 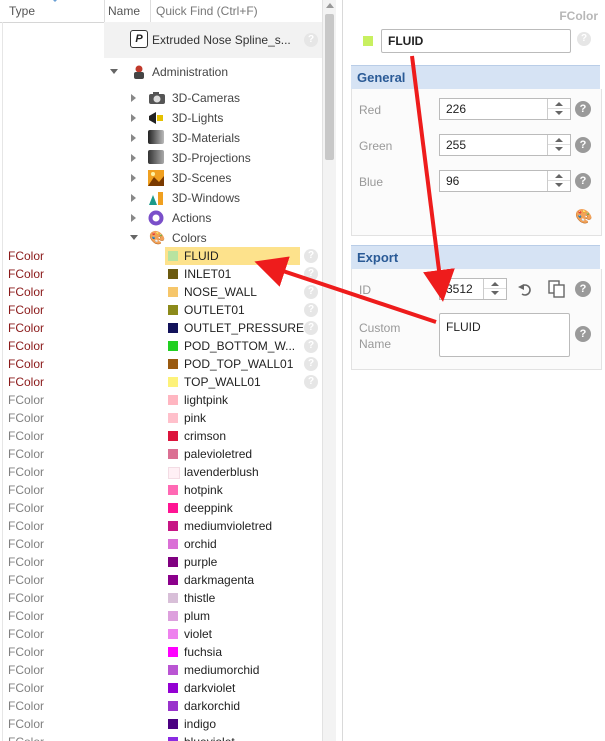 I want to click on green-label: Green, so click(x=376, y=146).